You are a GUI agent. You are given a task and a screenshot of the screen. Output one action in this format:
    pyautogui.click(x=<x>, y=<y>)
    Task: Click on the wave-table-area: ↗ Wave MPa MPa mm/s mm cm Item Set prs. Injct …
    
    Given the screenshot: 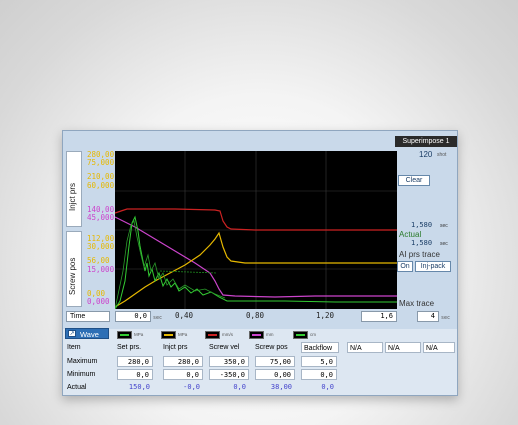 What is the action you would take?
    pyautogui.click(x=260, y=361)
    